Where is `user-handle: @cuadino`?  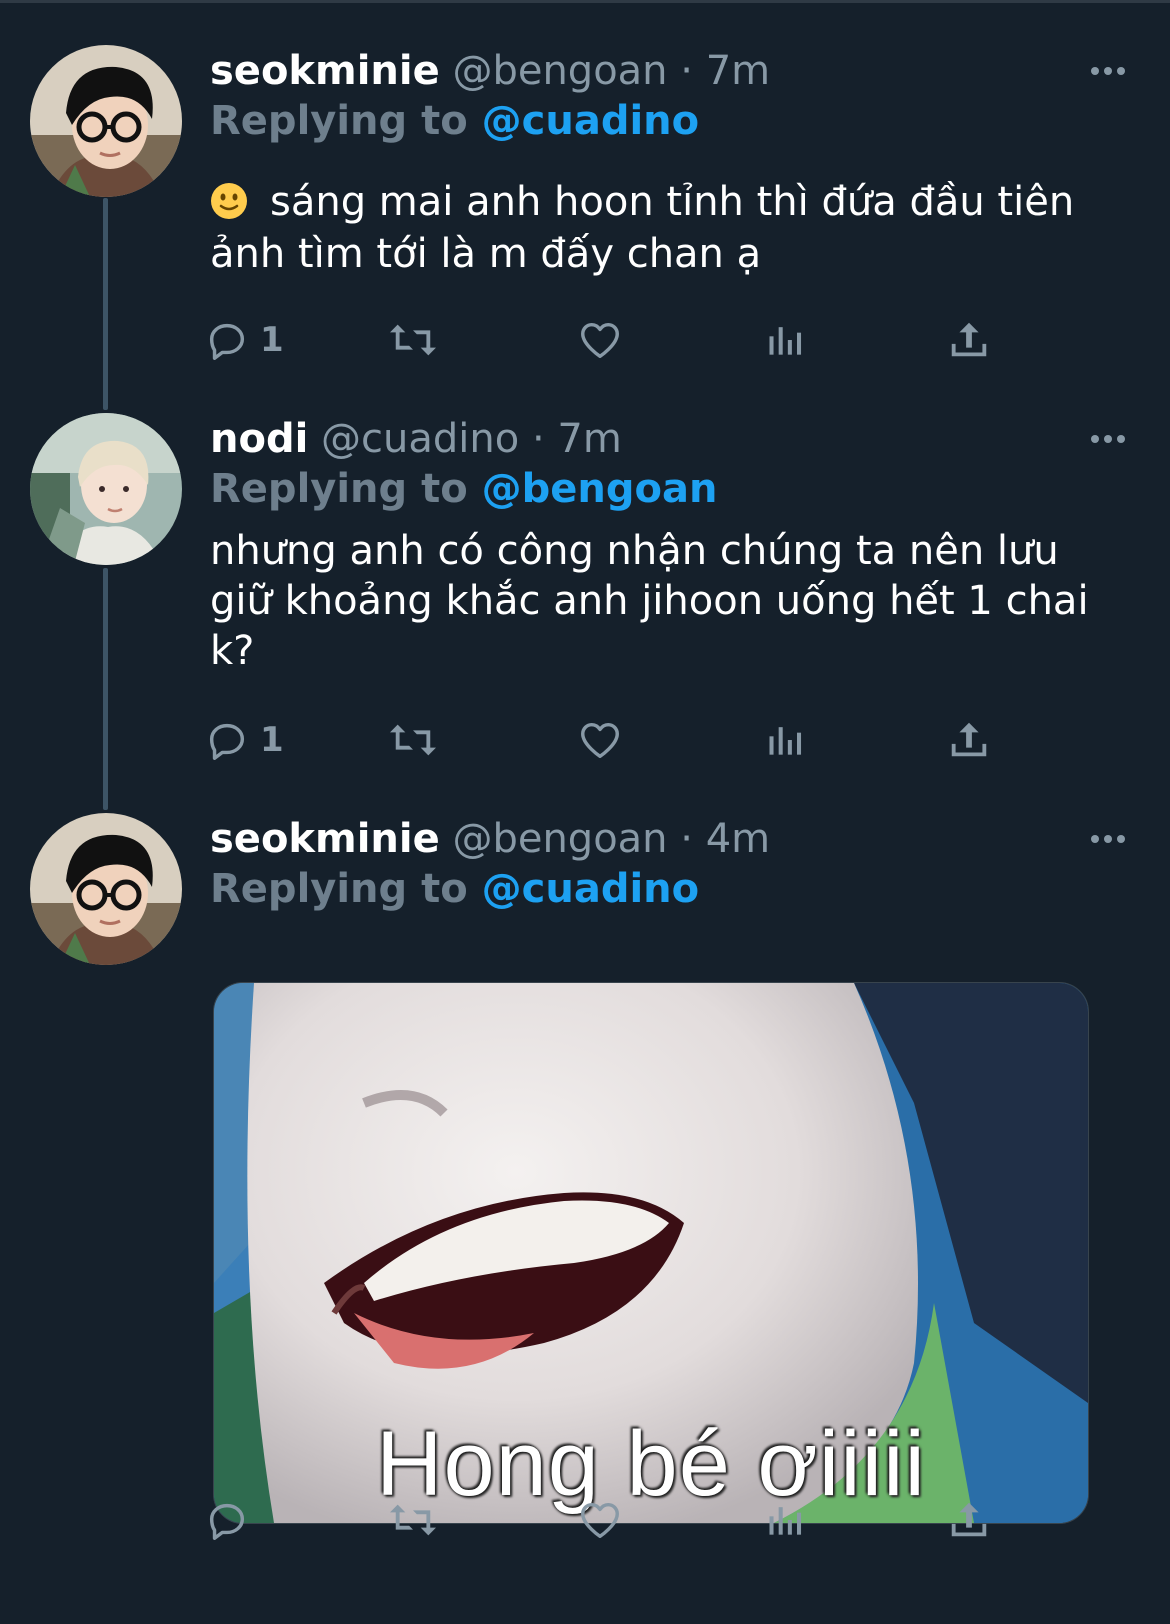 user-handle: @cuadino is located at coordinates (420, 439).